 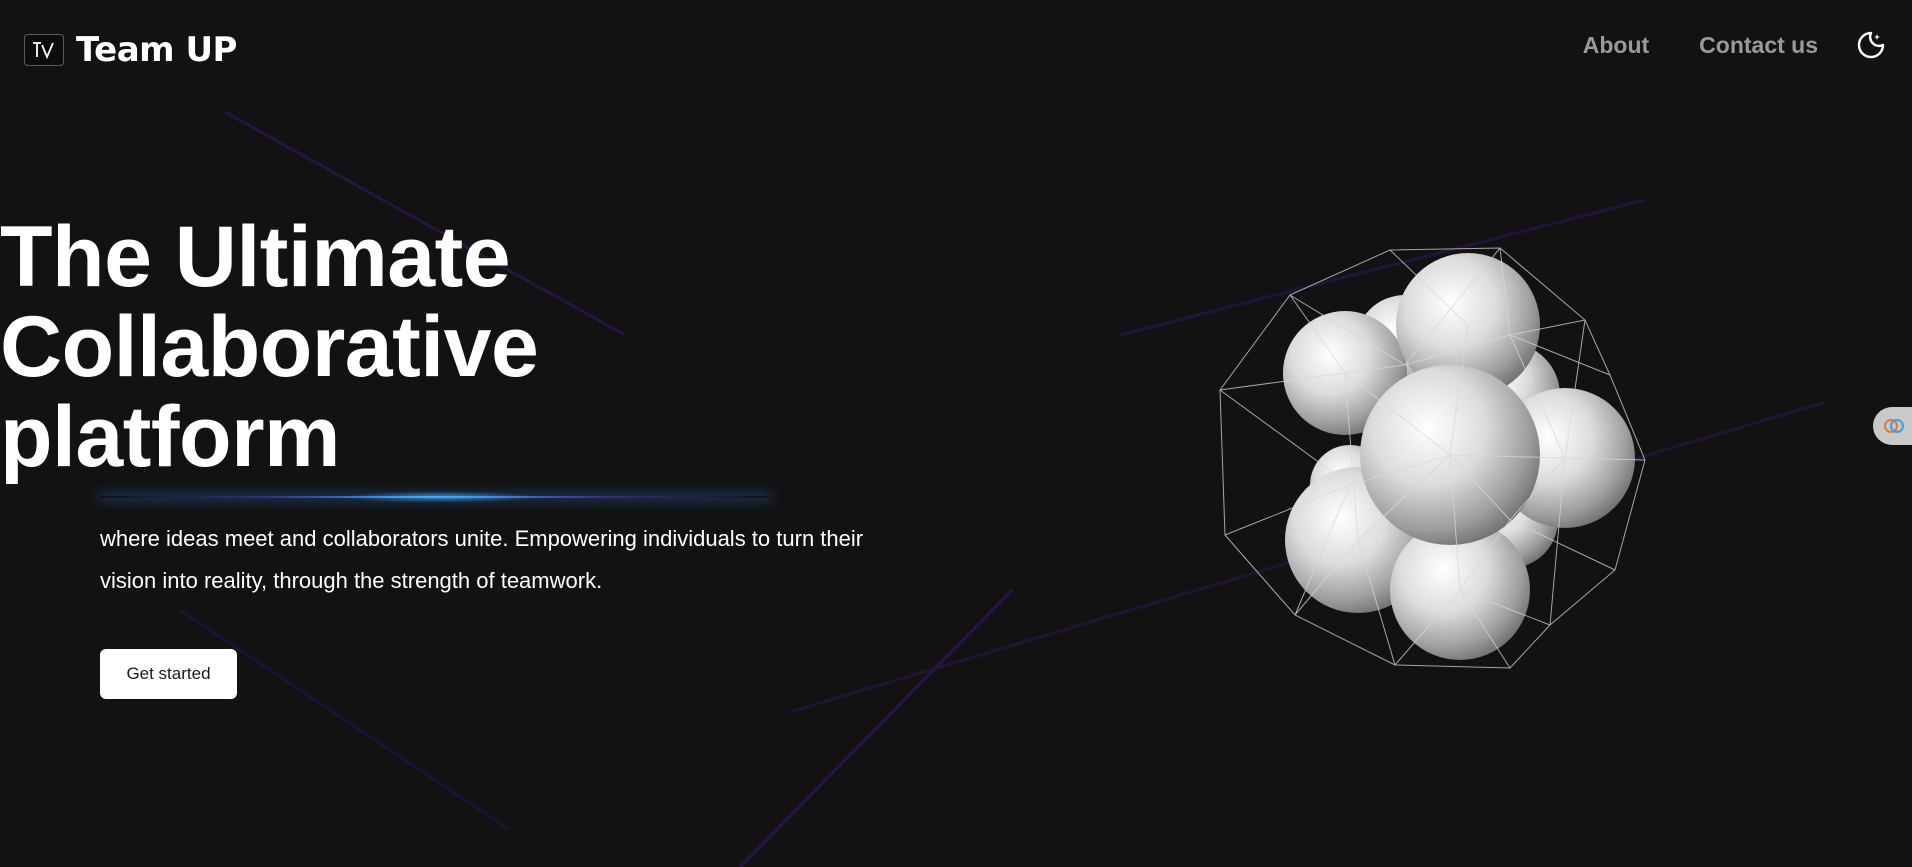 What do you see at coordinates (170, 437) in the screenshot?
I see `hero-title-line-3: platform` at bounding box center [170, 437].